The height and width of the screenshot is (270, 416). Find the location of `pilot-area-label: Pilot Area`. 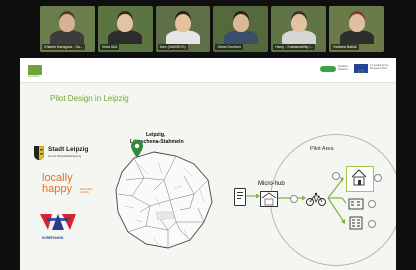

pilot-area-label: Pilot Area is located at coordinates (322, 149).